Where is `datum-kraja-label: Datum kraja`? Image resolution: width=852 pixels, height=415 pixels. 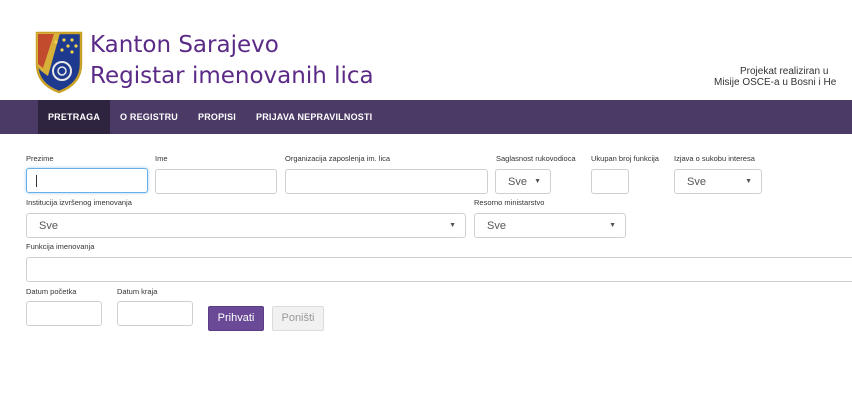
datum-kraja-label: Datum kraja is located at coordinates (137, 291).